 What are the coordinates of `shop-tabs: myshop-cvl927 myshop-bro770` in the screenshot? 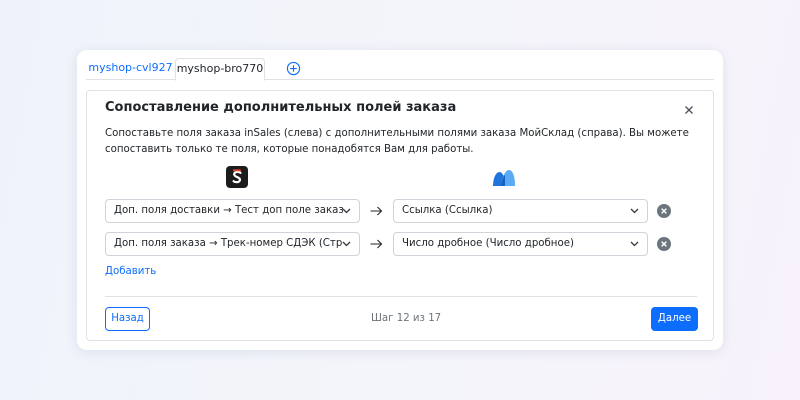 It's located at (400, 69).